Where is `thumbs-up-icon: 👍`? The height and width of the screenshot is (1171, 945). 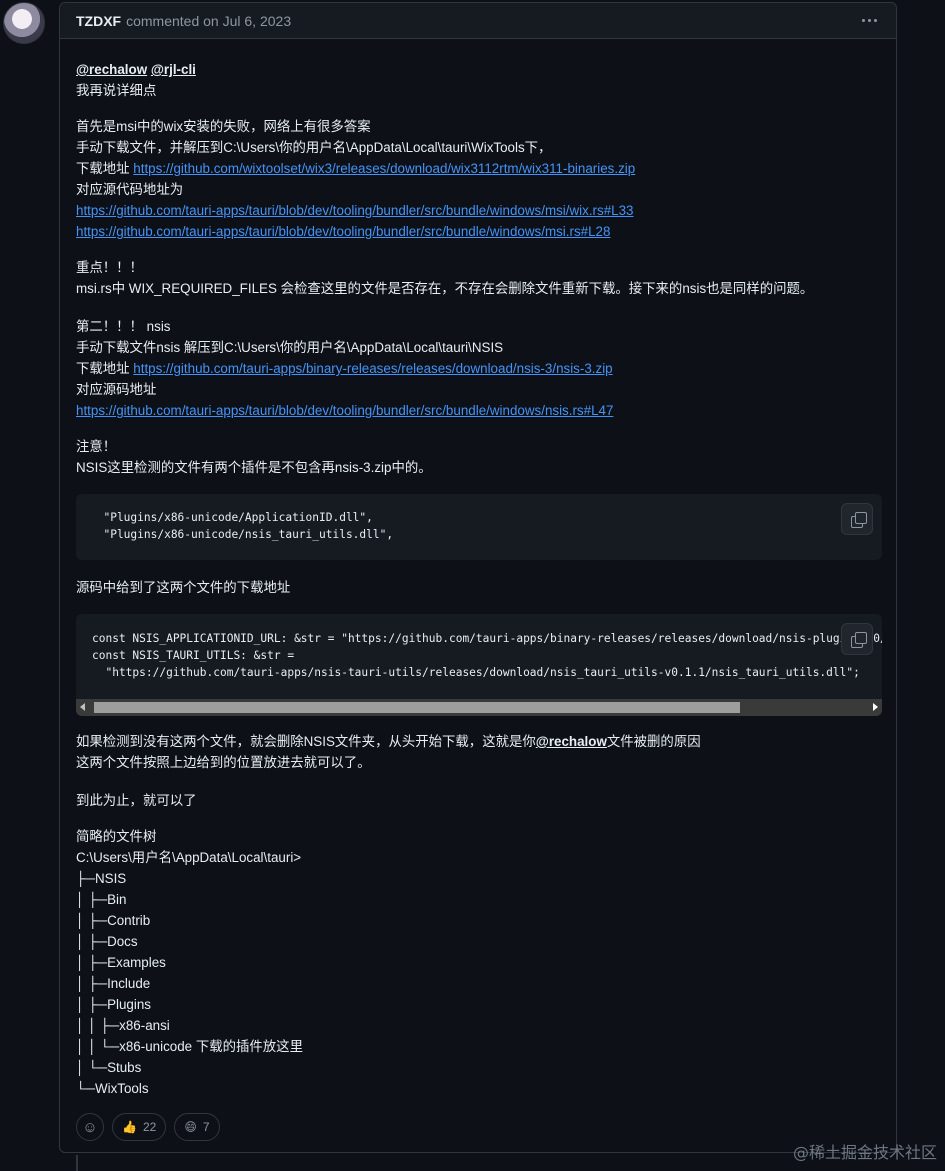
thumbs-up-icon: 👍 is located at coordinates (129, 1127).